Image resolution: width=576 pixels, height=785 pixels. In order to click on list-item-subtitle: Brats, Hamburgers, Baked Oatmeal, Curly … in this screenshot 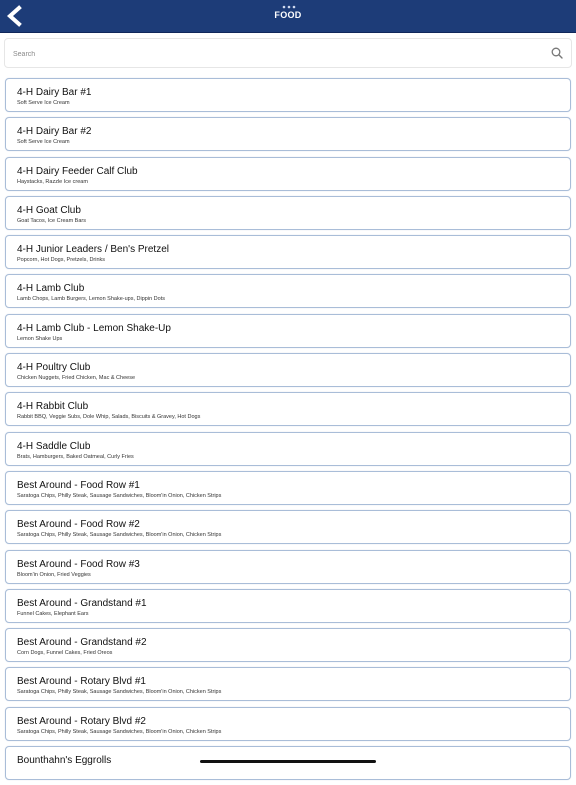, I will do `click(75, 456)`.